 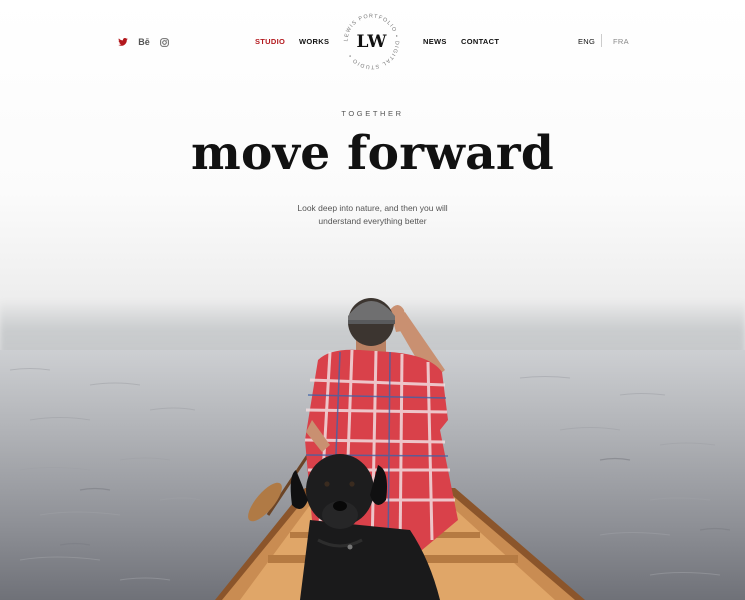 I want to click on lang-divider, so click(x=601, y=40).